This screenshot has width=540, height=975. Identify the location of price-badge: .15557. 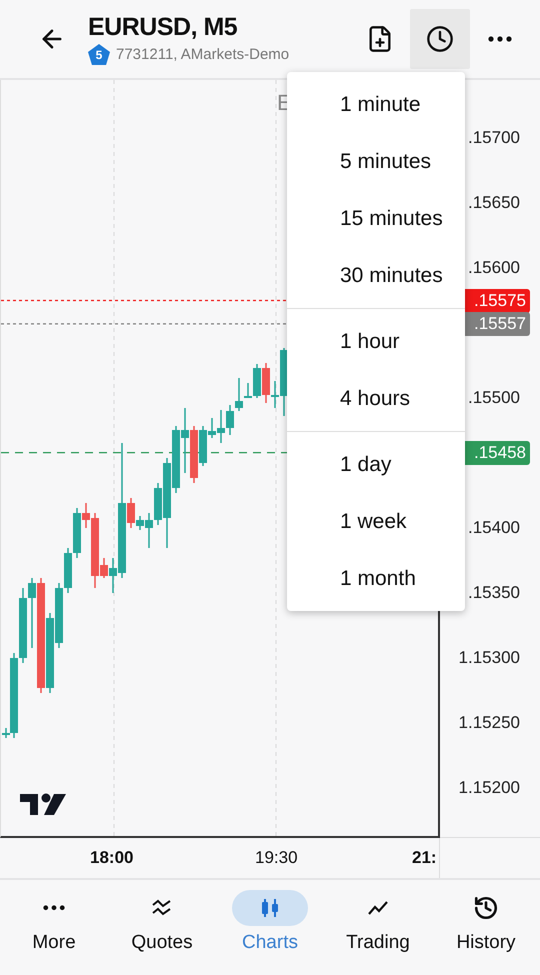
(497, 324).